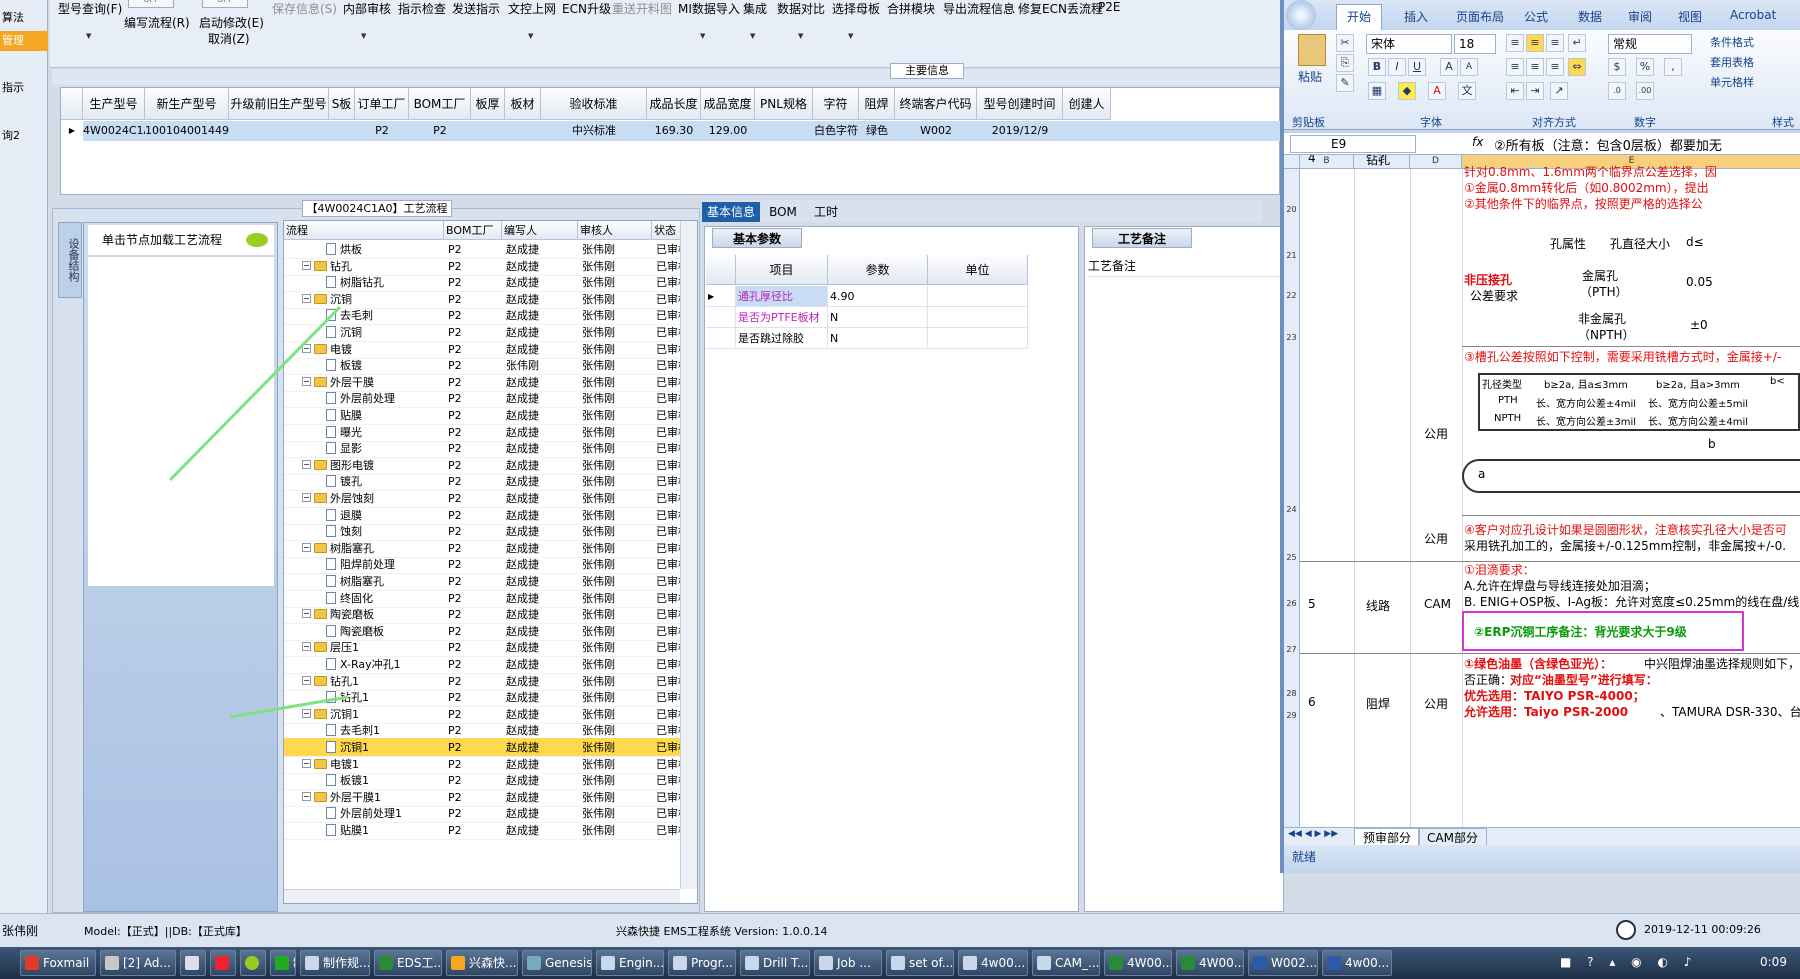  What do you see at coordinates (1699, 325) in the screenshot?
I see `cell-value: ±0` at bounding box center [1699, 325].